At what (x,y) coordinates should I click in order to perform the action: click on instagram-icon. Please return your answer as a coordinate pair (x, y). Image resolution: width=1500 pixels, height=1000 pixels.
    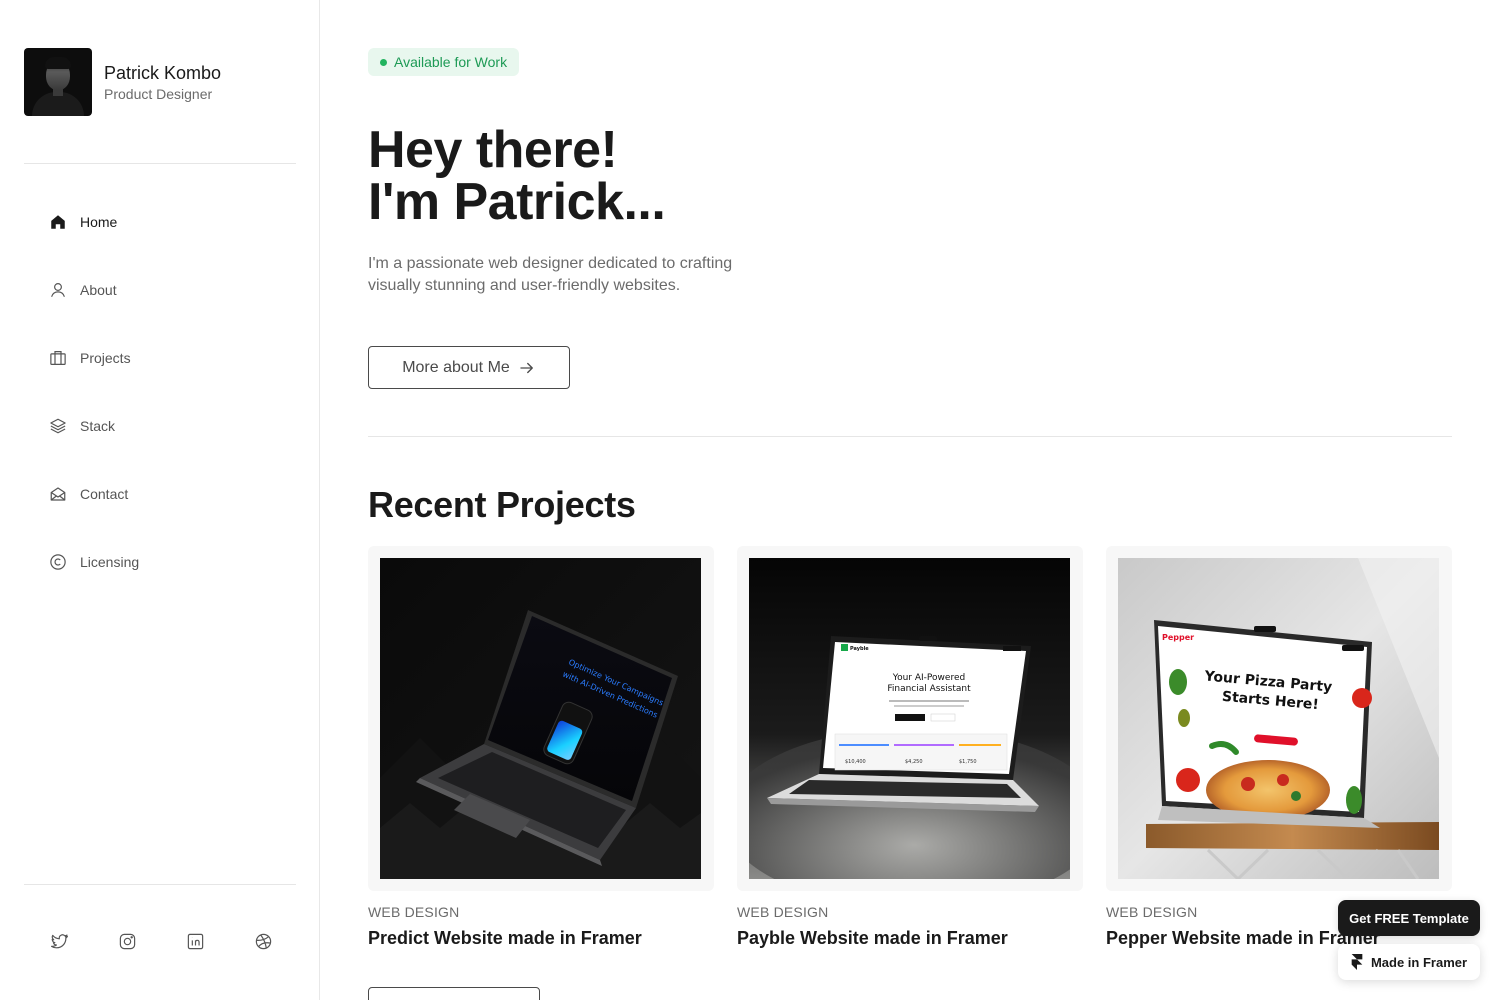
    Looking at the image, I should click on (127, 941).